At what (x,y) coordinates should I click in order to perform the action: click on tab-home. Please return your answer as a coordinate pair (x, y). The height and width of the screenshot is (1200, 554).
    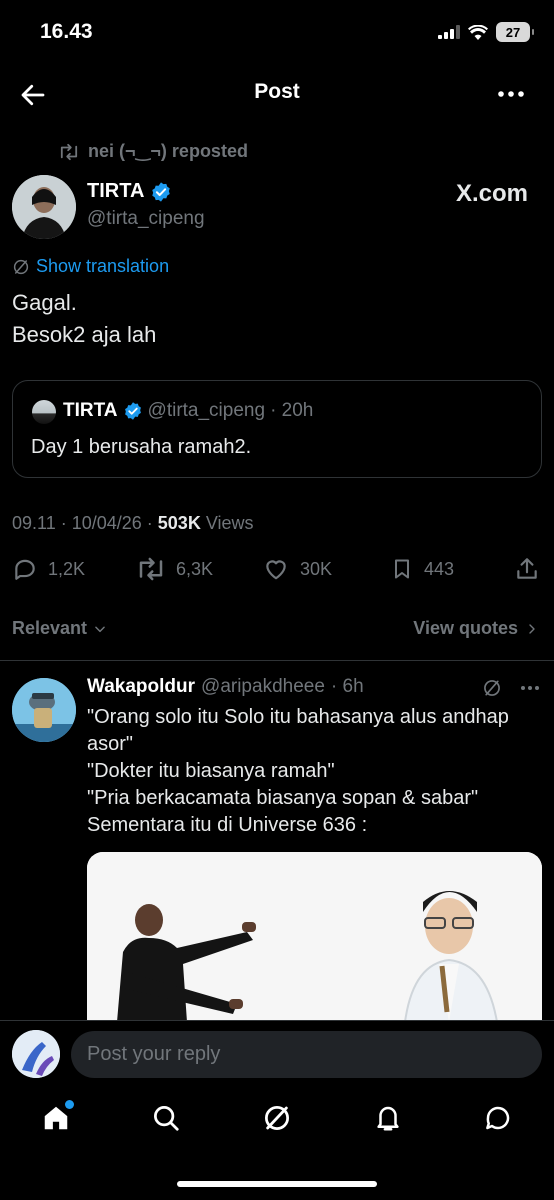
    Looking at the image, I should click on (56, 1118).